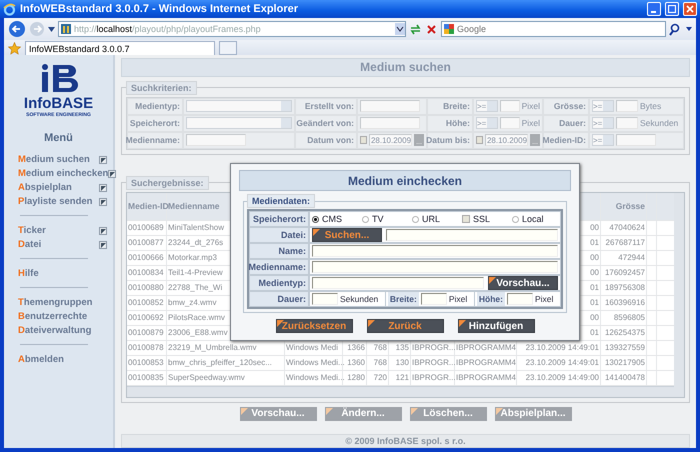 This screenshot has height=452, width=700. I want to click on column-header: Medien-ID, so click(147, 206).